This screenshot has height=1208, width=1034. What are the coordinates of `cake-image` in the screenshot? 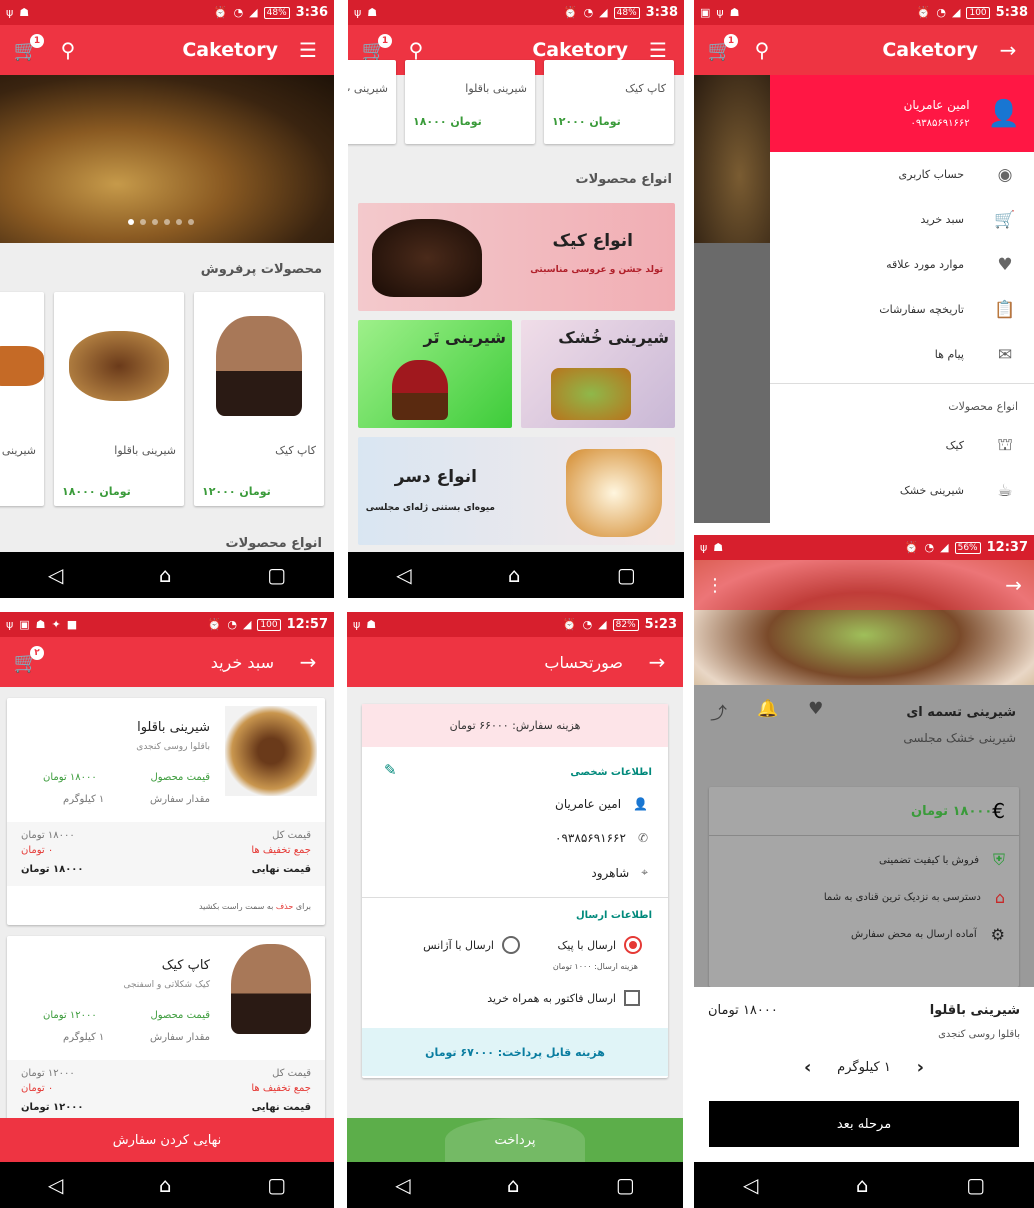 It's located at (427, 258).